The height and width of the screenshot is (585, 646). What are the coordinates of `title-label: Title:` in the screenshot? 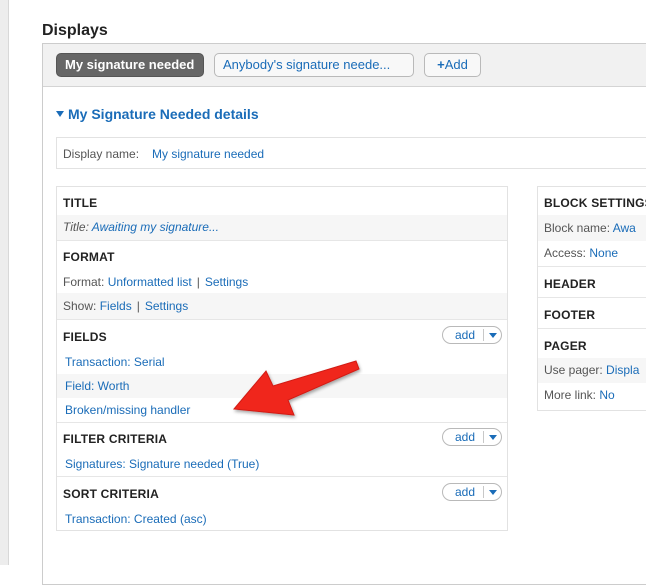 It's located at (76, 227).